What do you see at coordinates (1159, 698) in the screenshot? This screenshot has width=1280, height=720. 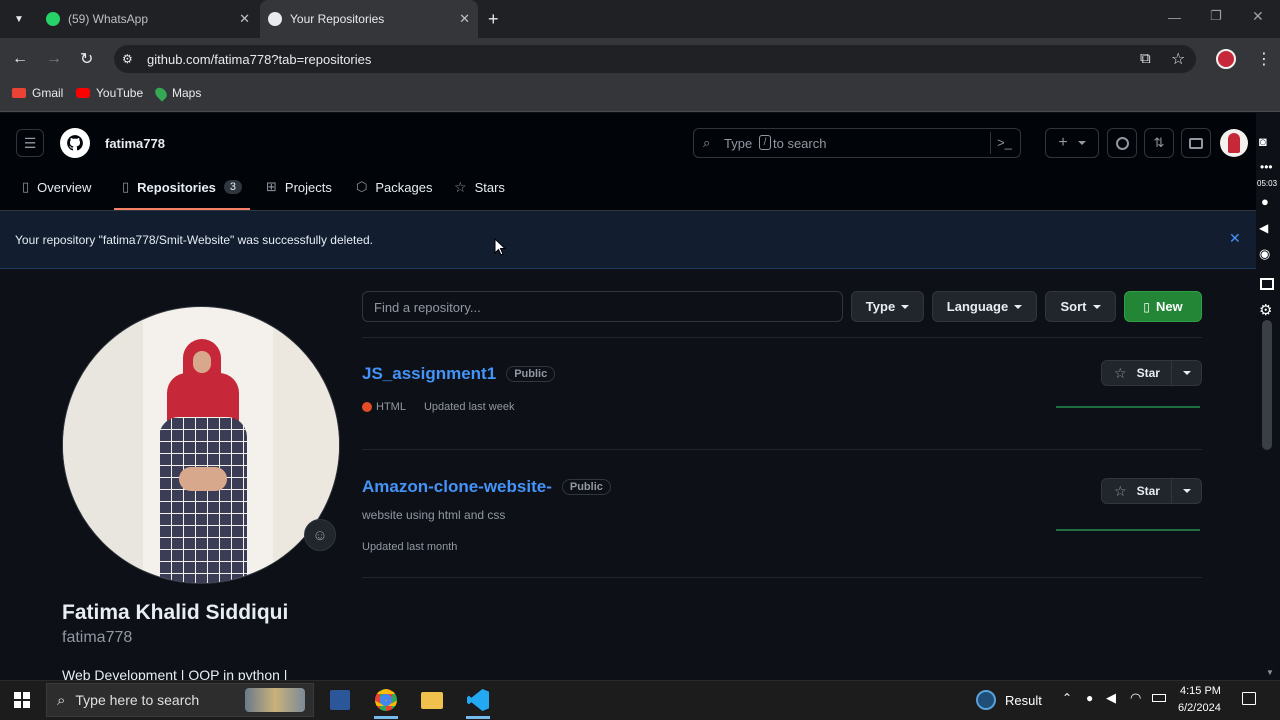 I see `battery-icon` at bounding box center [1159, 698].